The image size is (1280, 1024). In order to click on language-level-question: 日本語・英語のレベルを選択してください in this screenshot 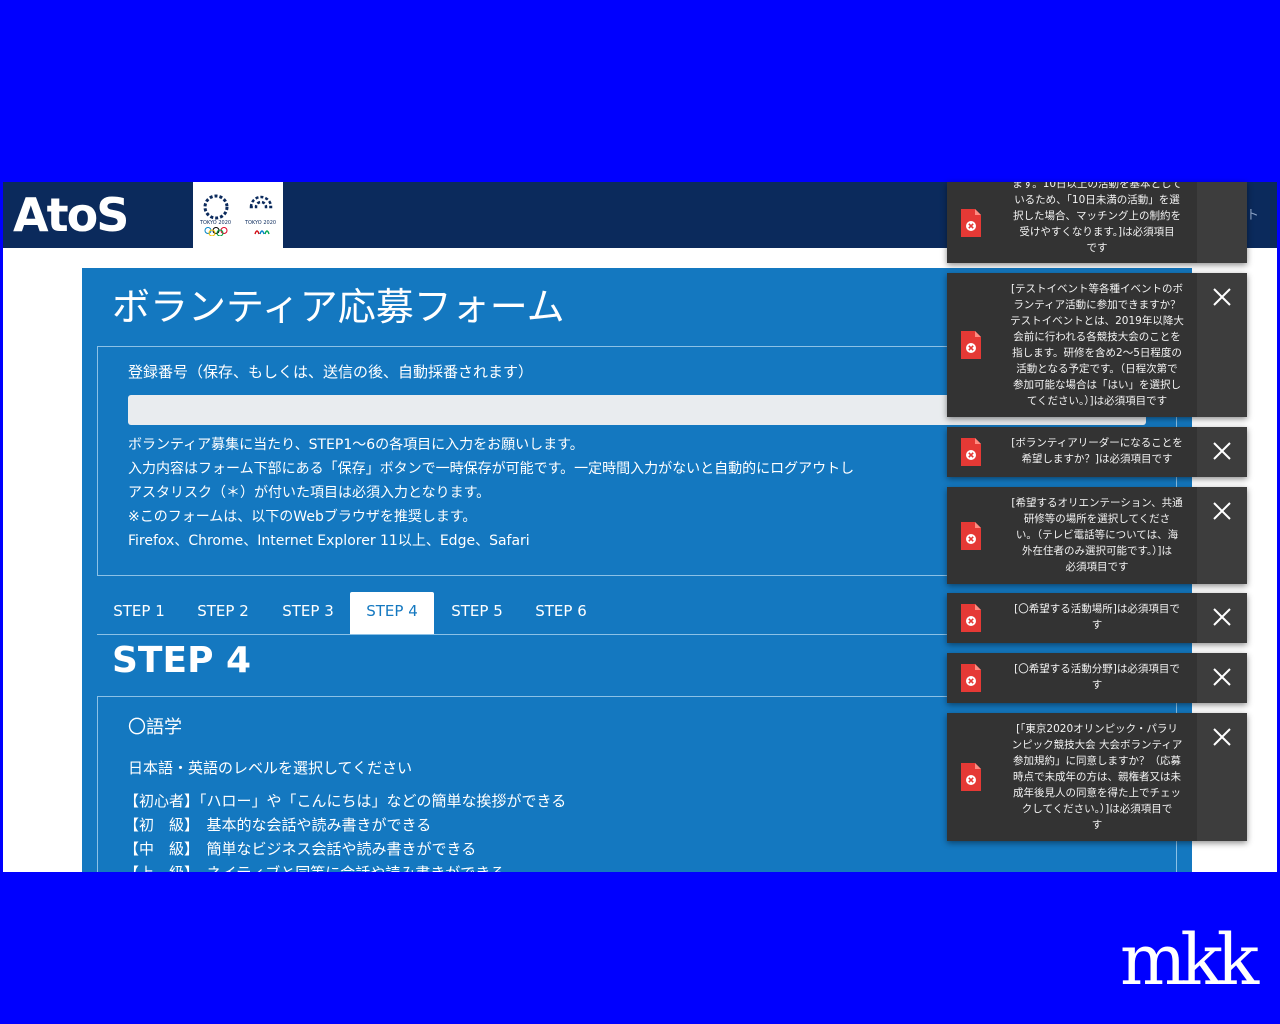, I will do `click(270, 768)`.